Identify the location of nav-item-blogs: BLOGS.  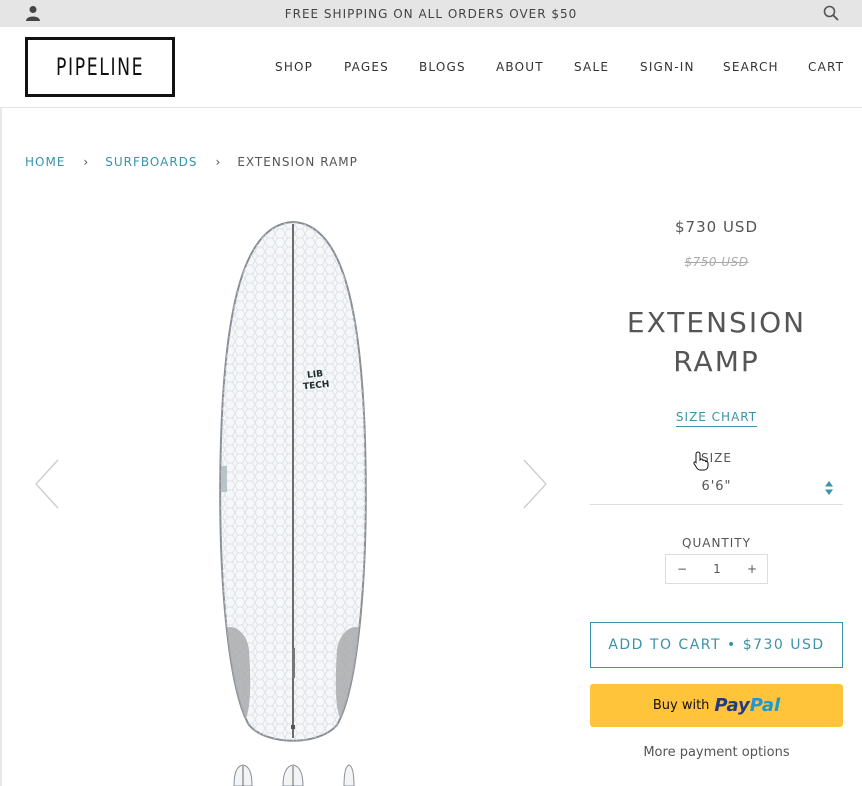
(442, 67).